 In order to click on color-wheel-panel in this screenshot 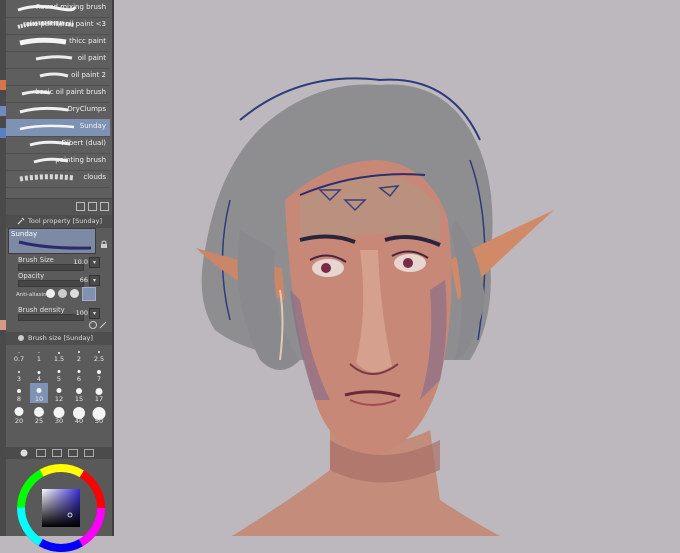, I will do `click(59, 505)`.